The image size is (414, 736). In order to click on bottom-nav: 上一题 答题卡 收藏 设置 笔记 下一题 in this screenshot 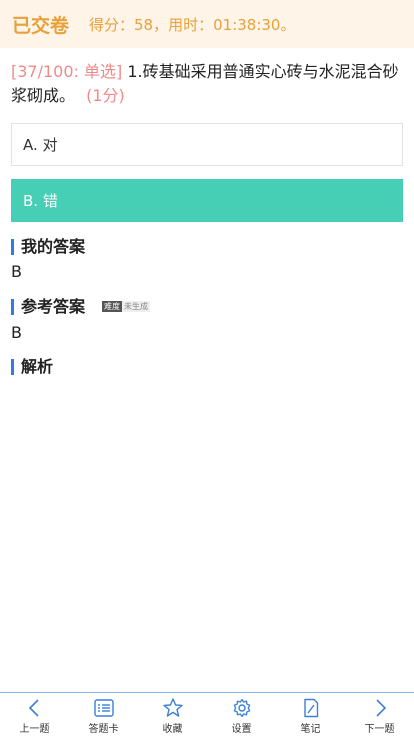, I will do `click(207, 714)`.